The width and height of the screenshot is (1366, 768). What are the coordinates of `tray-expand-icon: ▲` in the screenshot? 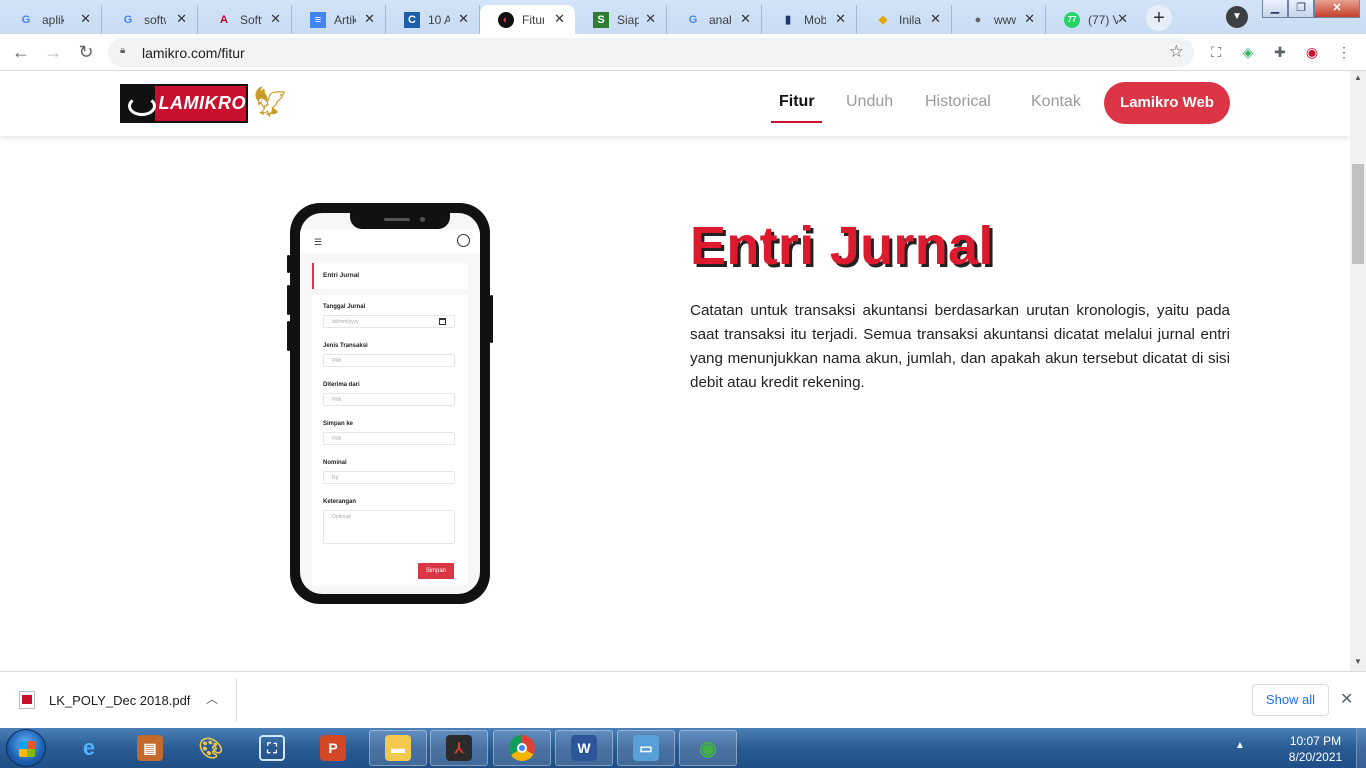 It's located at (1240, 745).